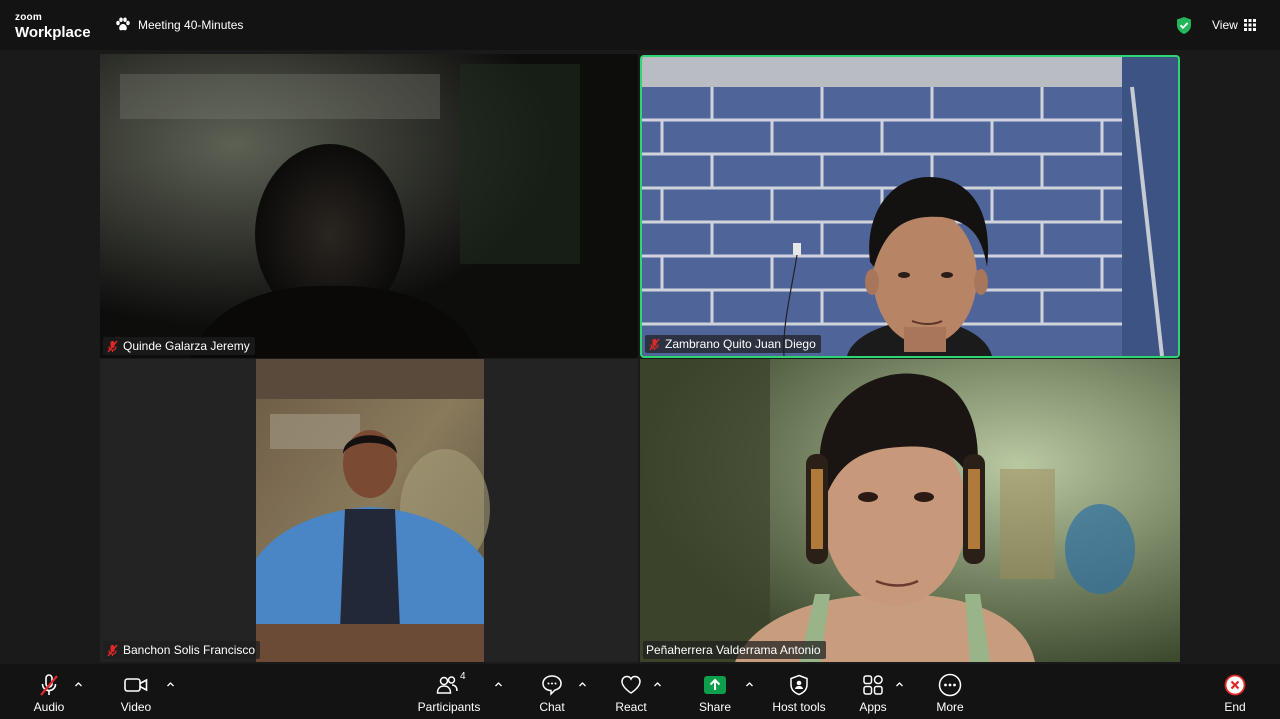 This screenshot has height=719, width=1280. I want to click on zoom-logo: zoom Workplace, so click(53, 26).